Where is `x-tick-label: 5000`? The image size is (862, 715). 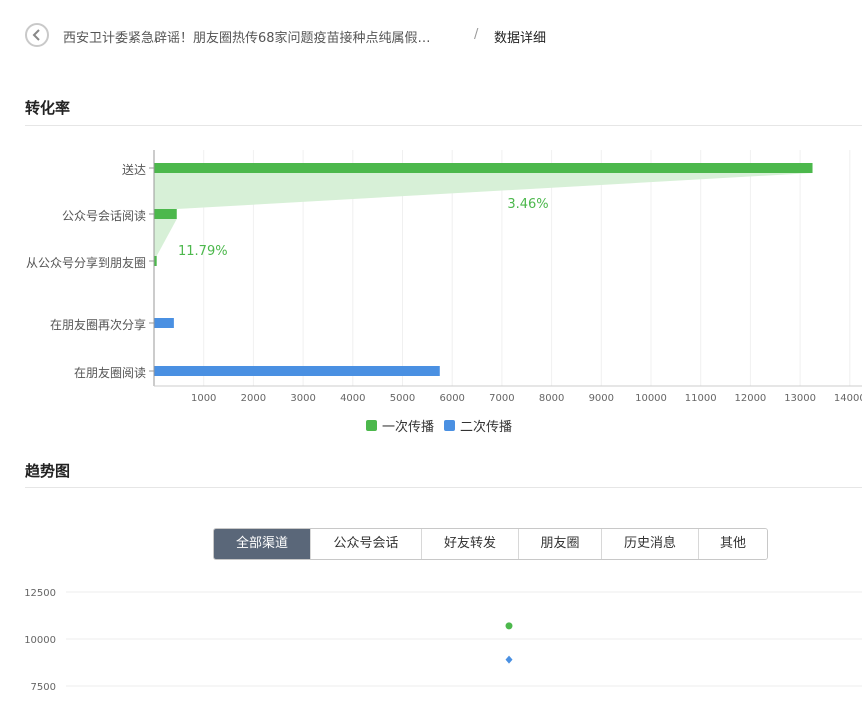 x-tick-label: 5000 is located at coordinates (402, 398).